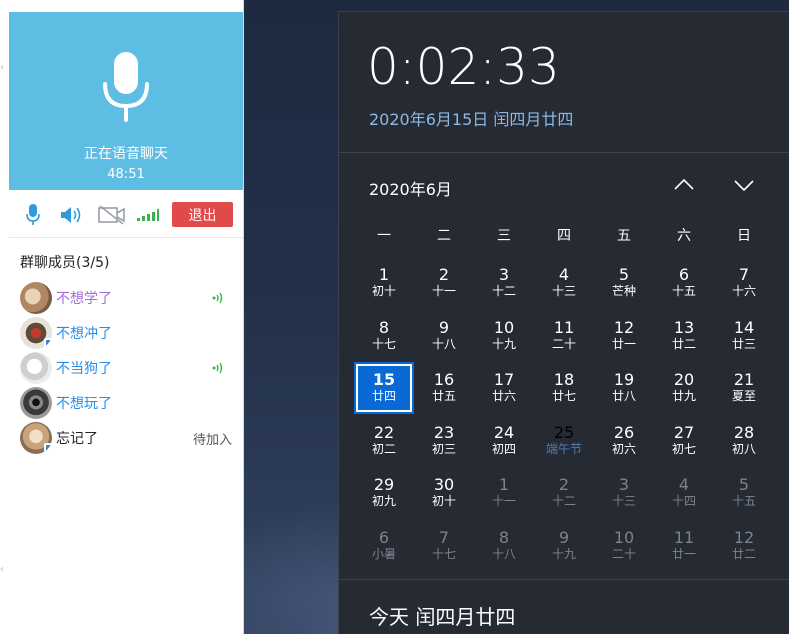 The image size is (789, 634). What do you see at coordinates (744, 335) in the screenshot?
I see `calendar-day: 14 廿三` at bounding box center [744, 335].